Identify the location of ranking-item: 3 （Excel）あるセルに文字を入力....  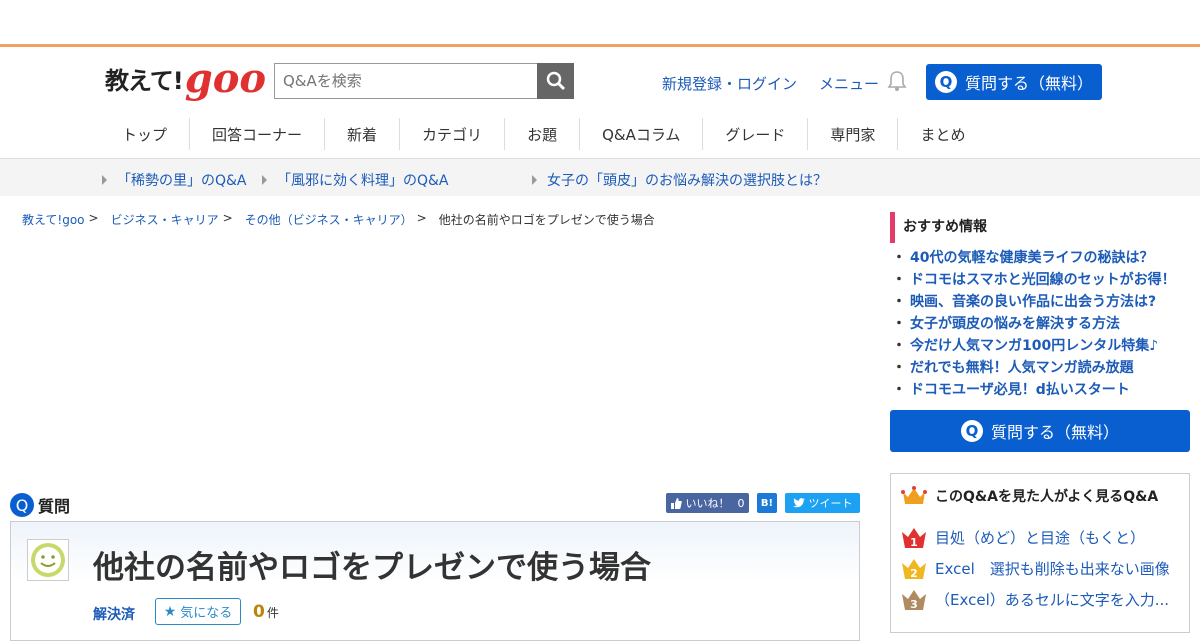
(1040, 599).